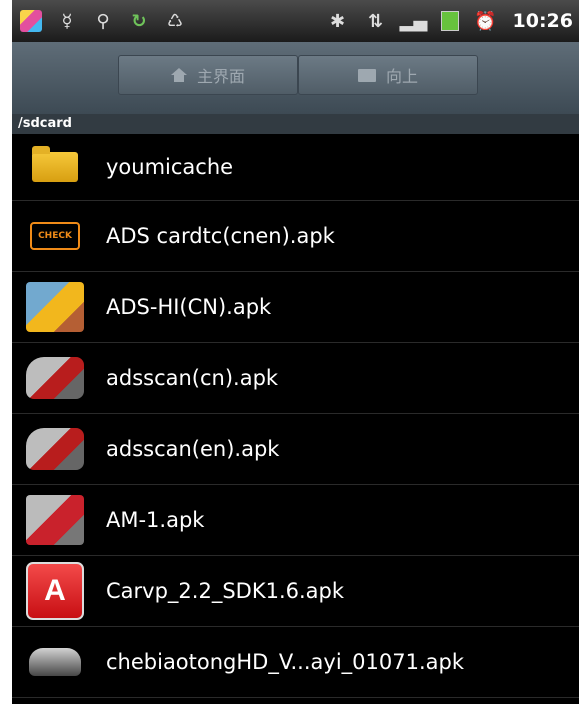  What do you see at coordinates (178, 75) in the screenshot?
I see `home-icon` at bounding box center [178, 75].